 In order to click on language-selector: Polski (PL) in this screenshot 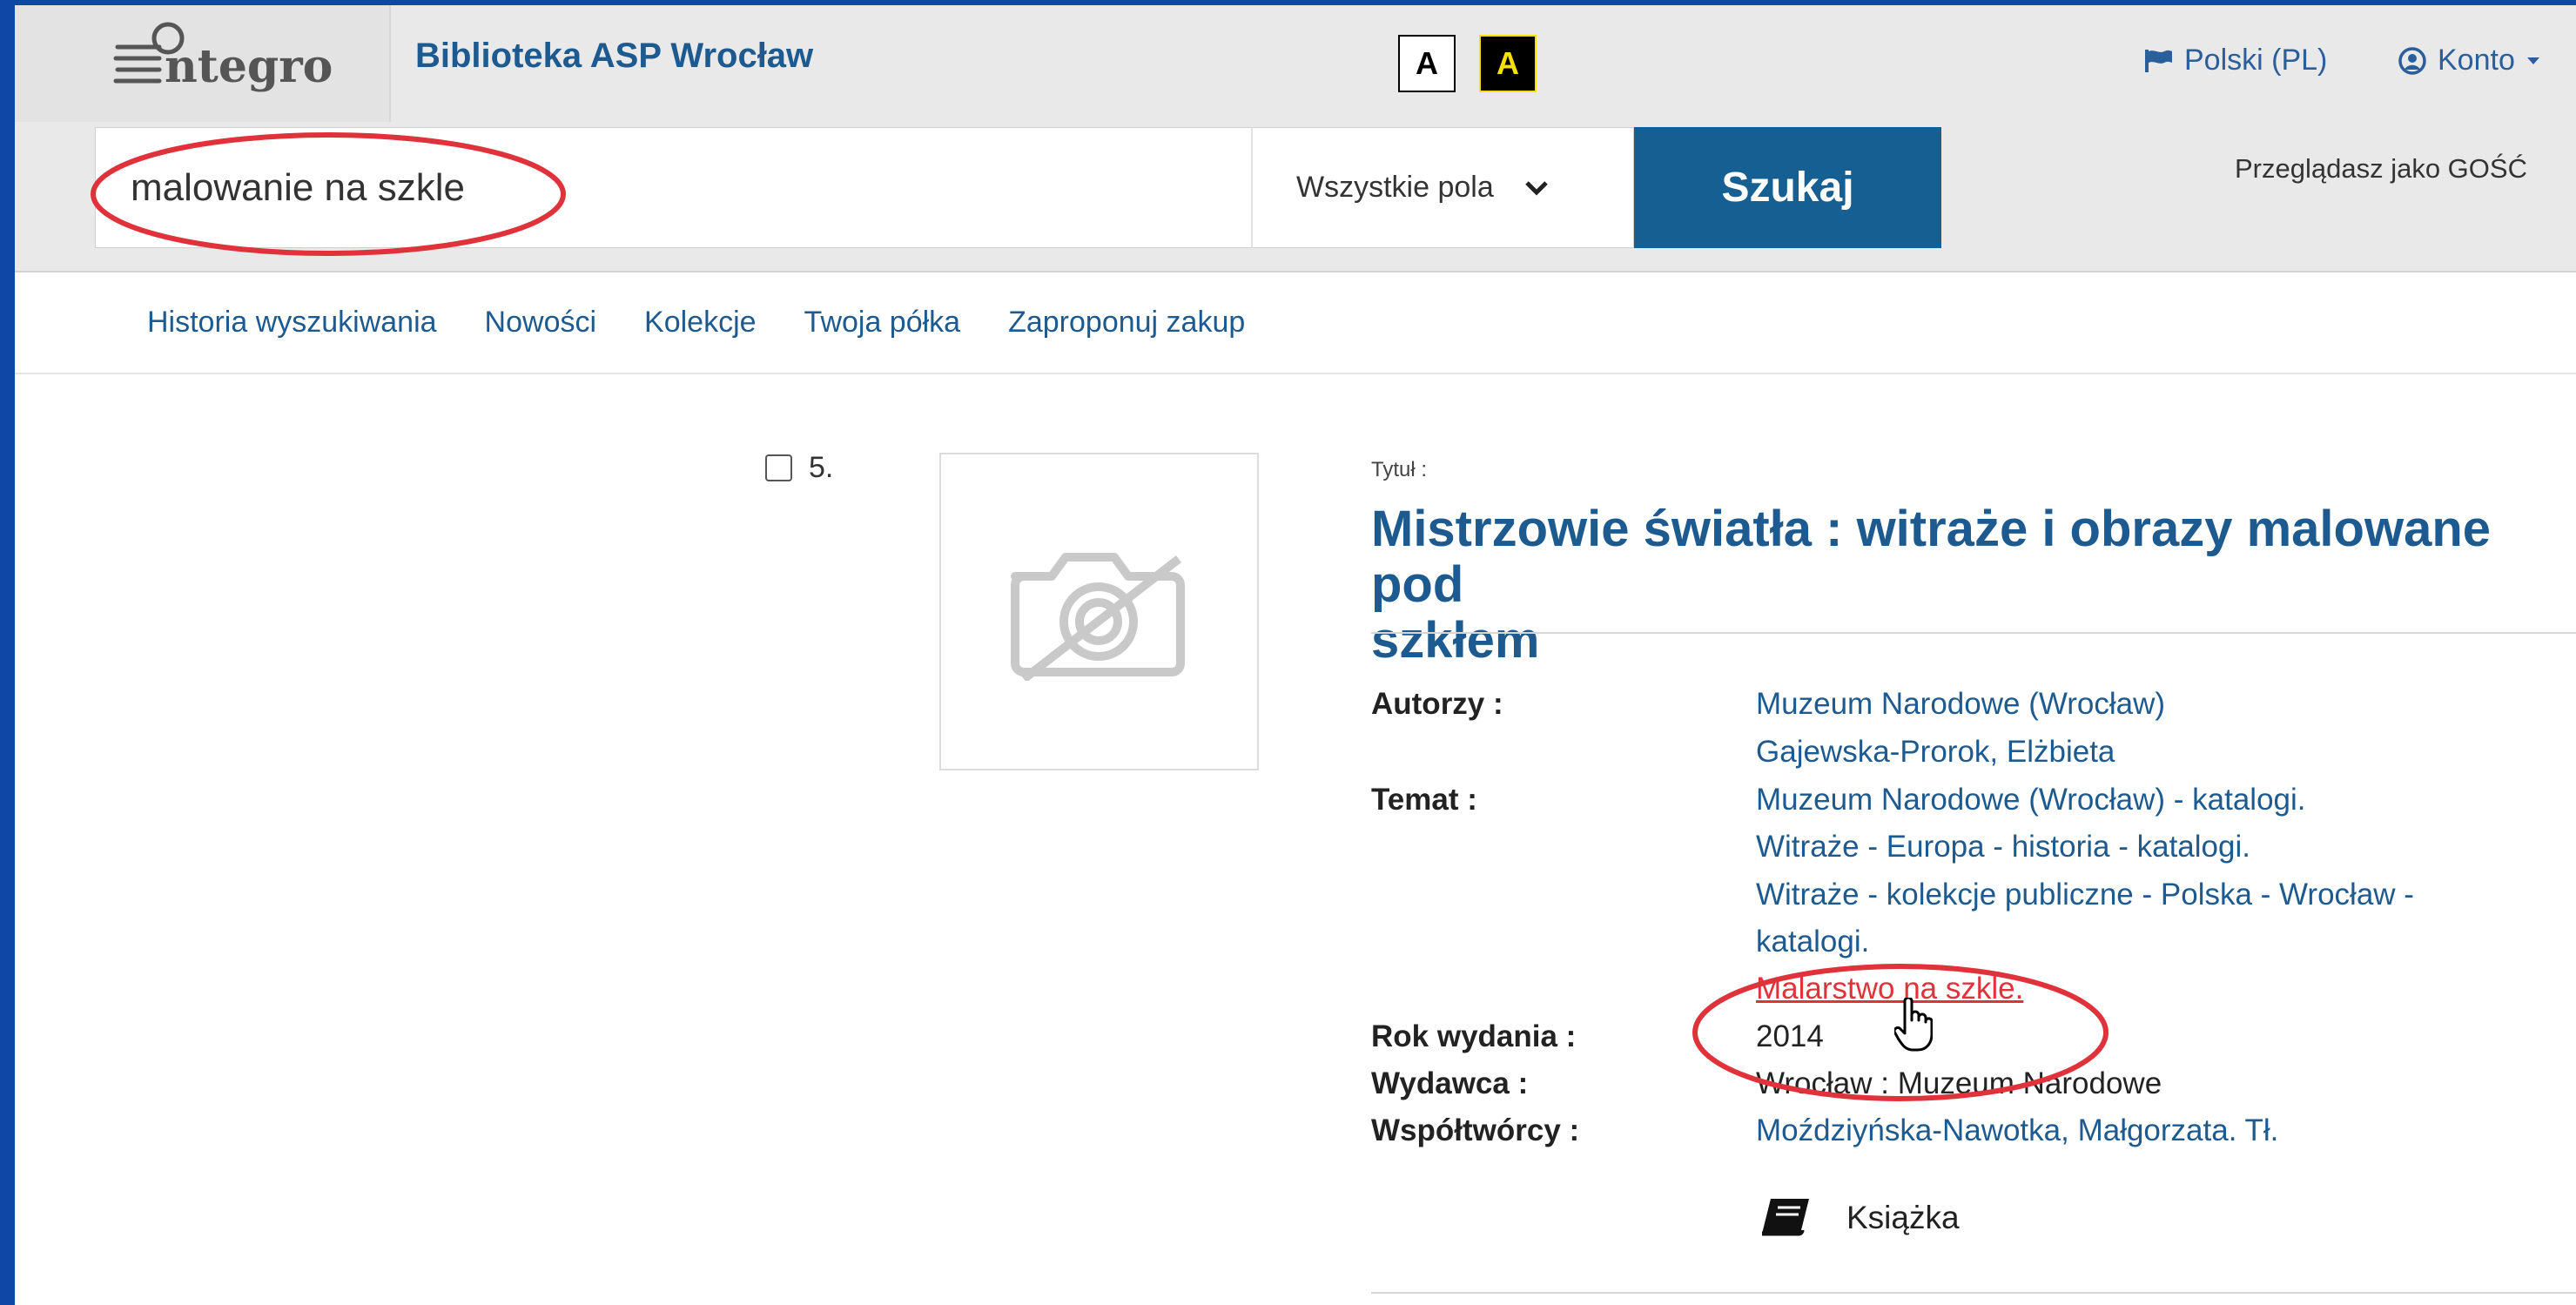, I will do `click(2235, 60)`.